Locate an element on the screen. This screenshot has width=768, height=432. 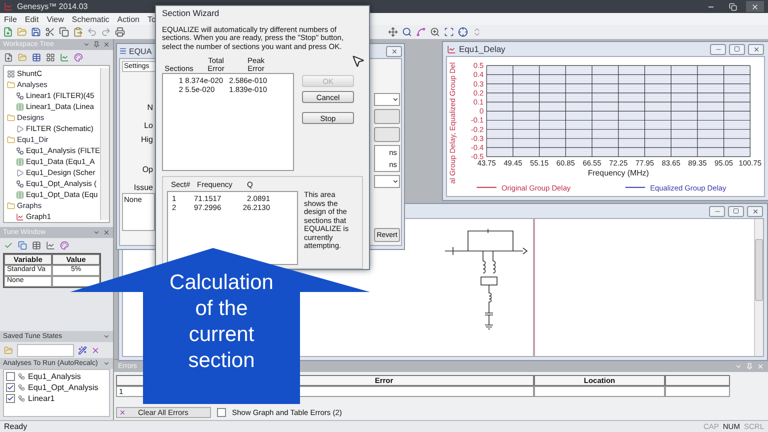
menu-item: View is located at coordinates (55, 19).